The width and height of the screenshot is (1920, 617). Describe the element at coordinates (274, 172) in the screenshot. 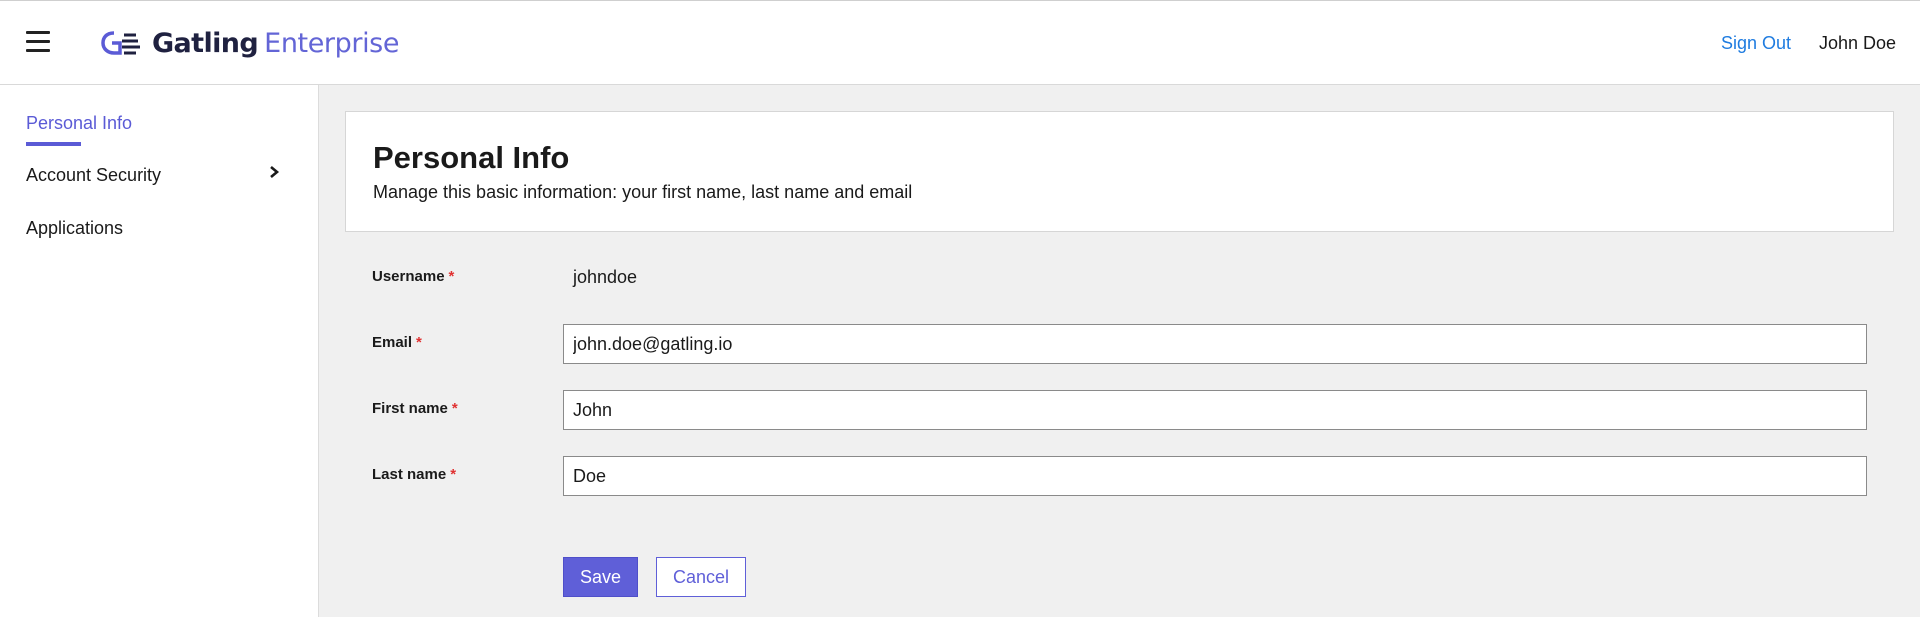

I see `chevron-right-icon` at that location.